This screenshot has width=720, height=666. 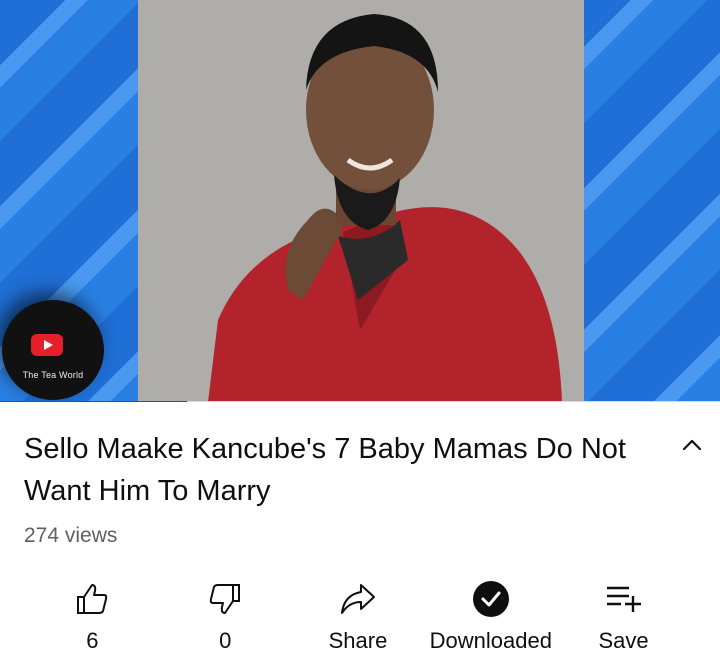 I want to click on view-count: 274 views, so click(x=71, y=535).